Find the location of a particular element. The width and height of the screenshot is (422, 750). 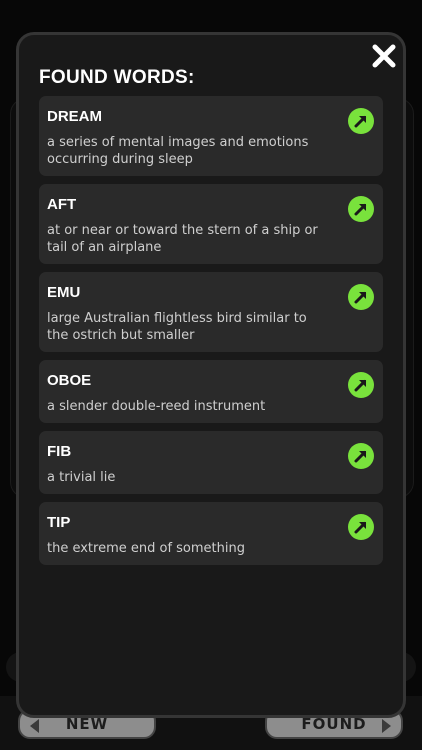

word-label: OBOE is located at coordinates (69, 380).